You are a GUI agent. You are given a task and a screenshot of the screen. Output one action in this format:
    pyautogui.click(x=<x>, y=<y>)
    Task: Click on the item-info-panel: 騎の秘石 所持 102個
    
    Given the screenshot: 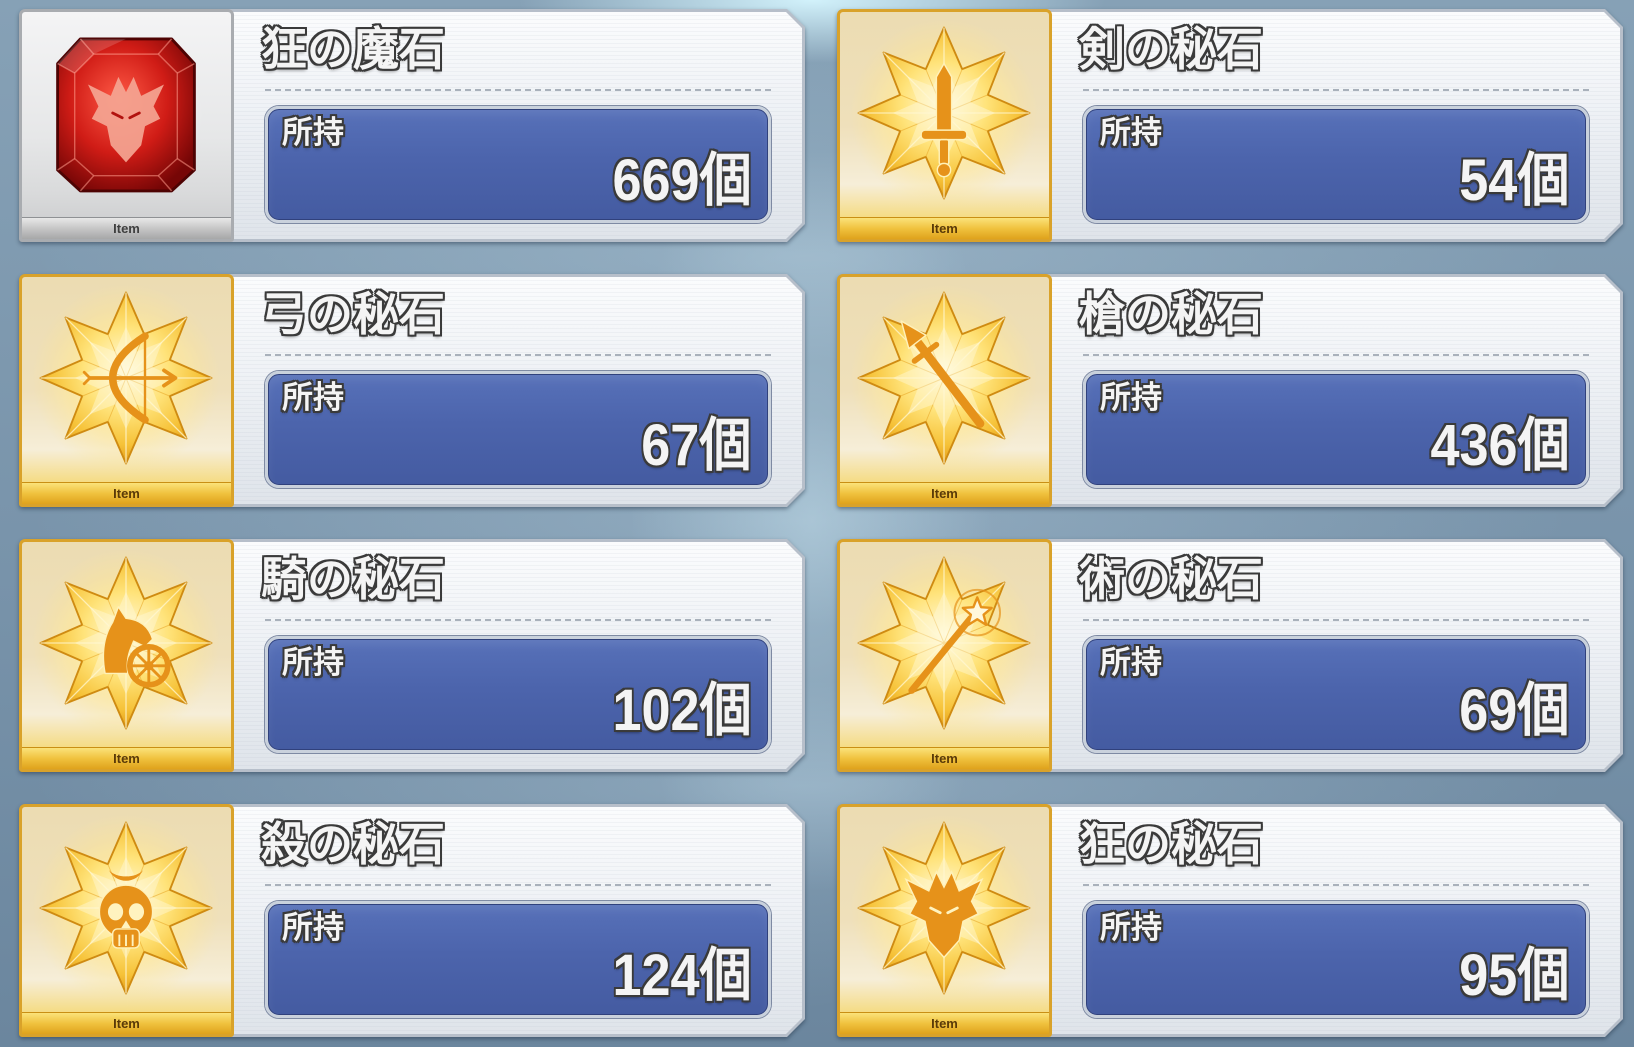 What is the action you would take?
    pyautogui.click(x=514, y=655)
    